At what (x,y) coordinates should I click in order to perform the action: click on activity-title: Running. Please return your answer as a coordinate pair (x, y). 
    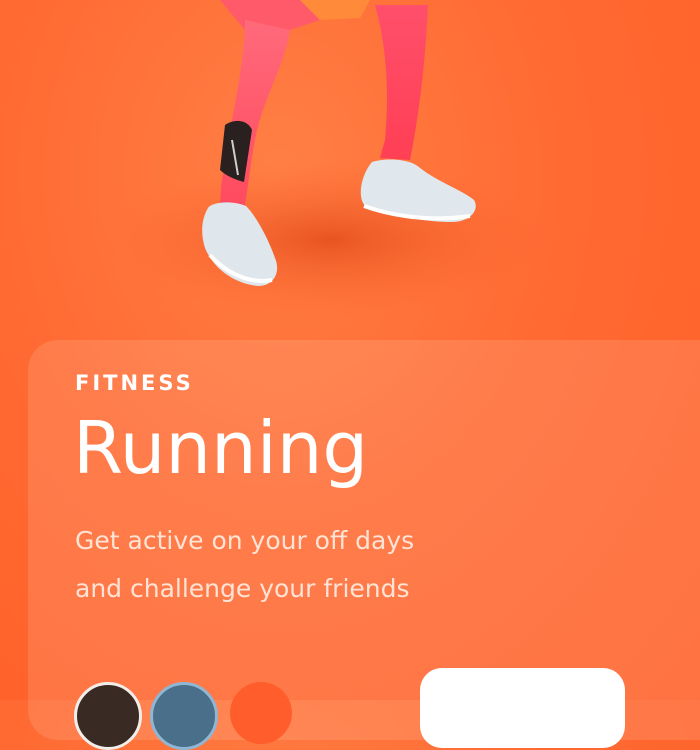
    Looking at the image, I should click on (221, 448).